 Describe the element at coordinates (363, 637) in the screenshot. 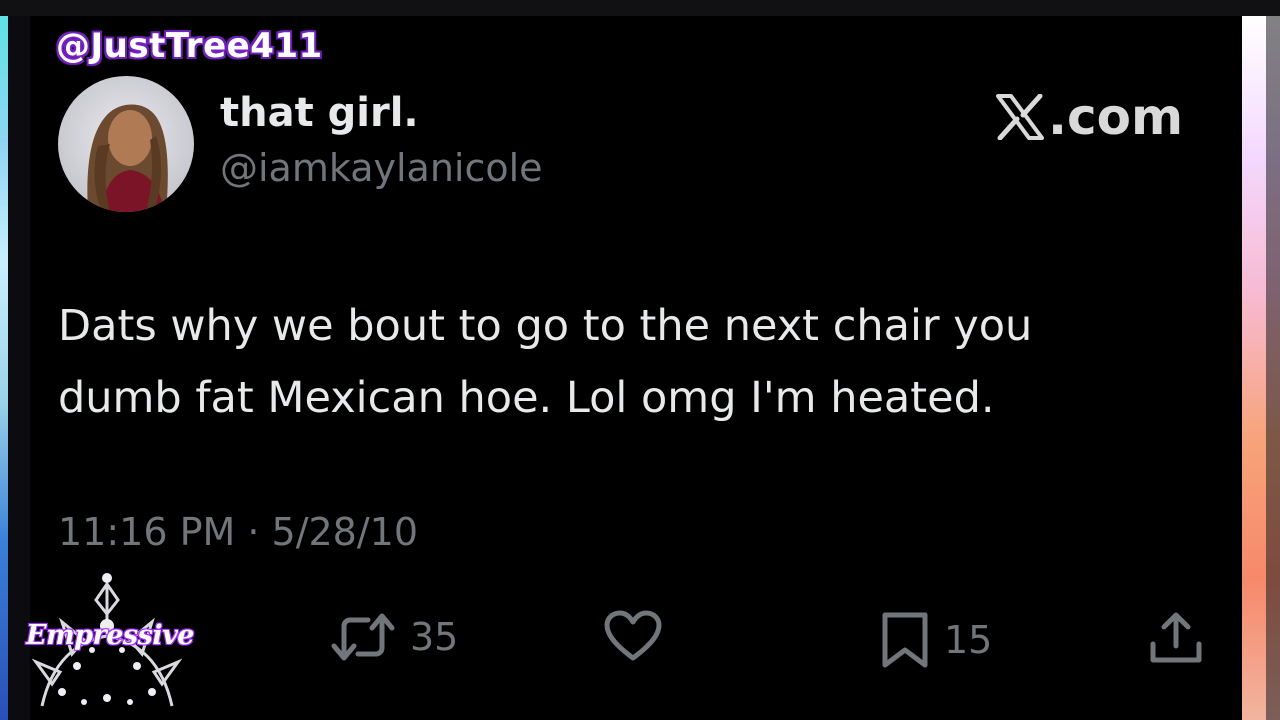

I see `retweet-icon` at that location.